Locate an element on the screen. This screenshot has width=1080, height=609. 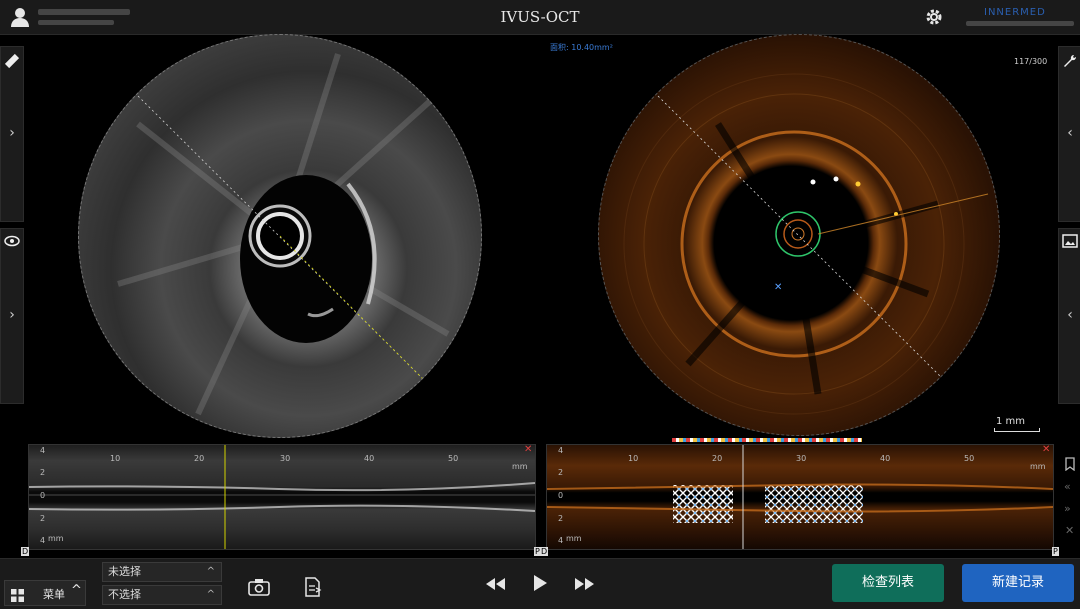
right-tools-tab: ‹ is located at coordinates (1069, 134).